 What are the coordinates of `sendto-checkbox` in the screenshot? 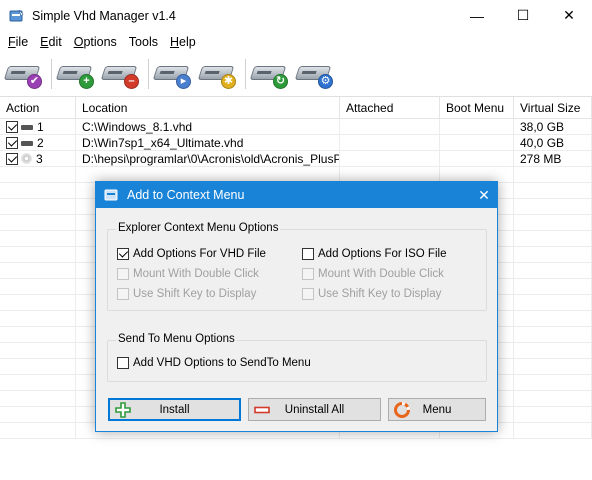 It's located at (123, 363).